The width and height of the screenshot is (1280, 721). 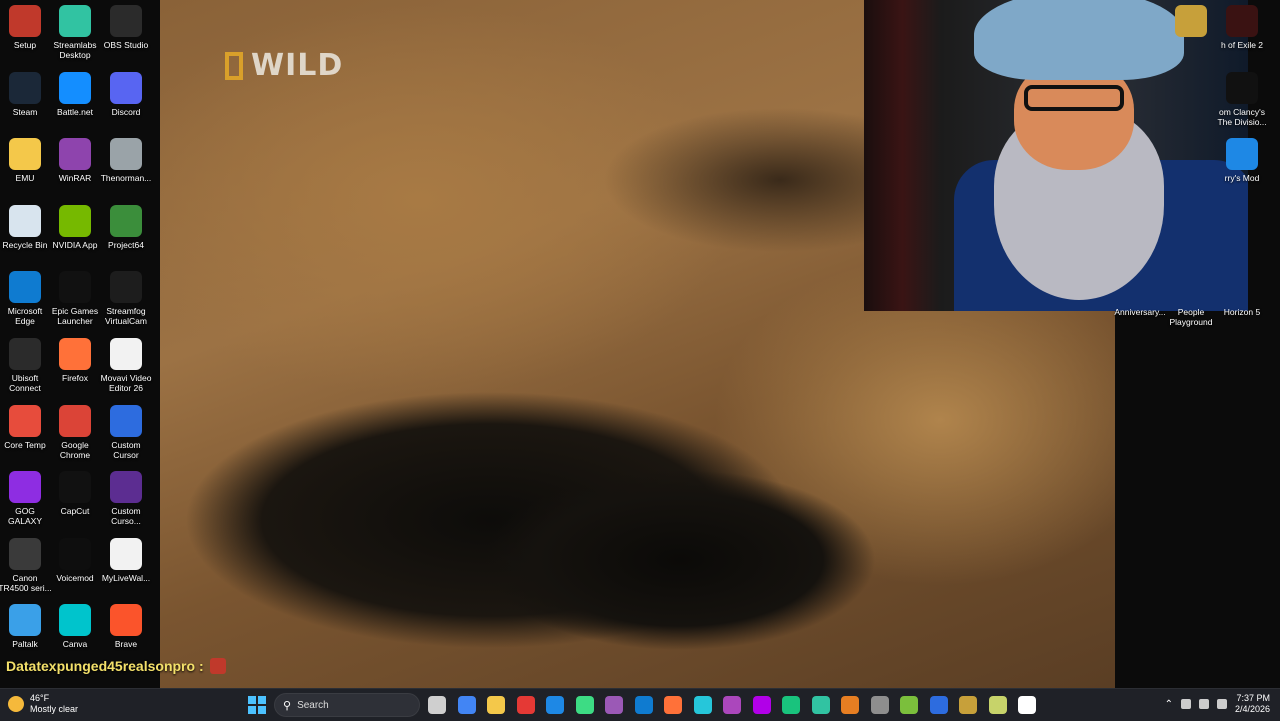 What do you see at coordinates (26, 227) in the screenshot?
I see `desktop-shortcut: Recycle Bin` at bounding box center [26, 227].